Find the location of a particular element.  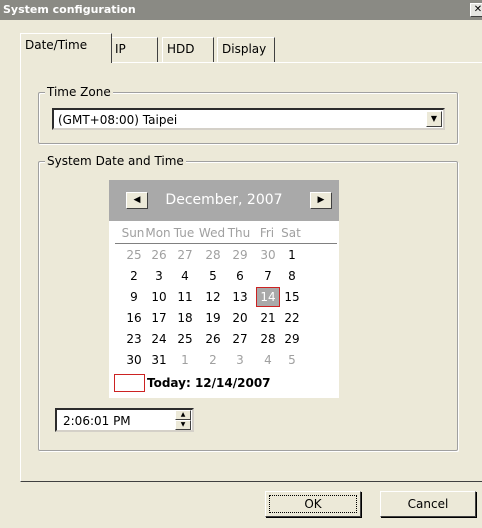

calendar-header: ◀ December, 2007 ▶ is located at coordinates (224, 200).